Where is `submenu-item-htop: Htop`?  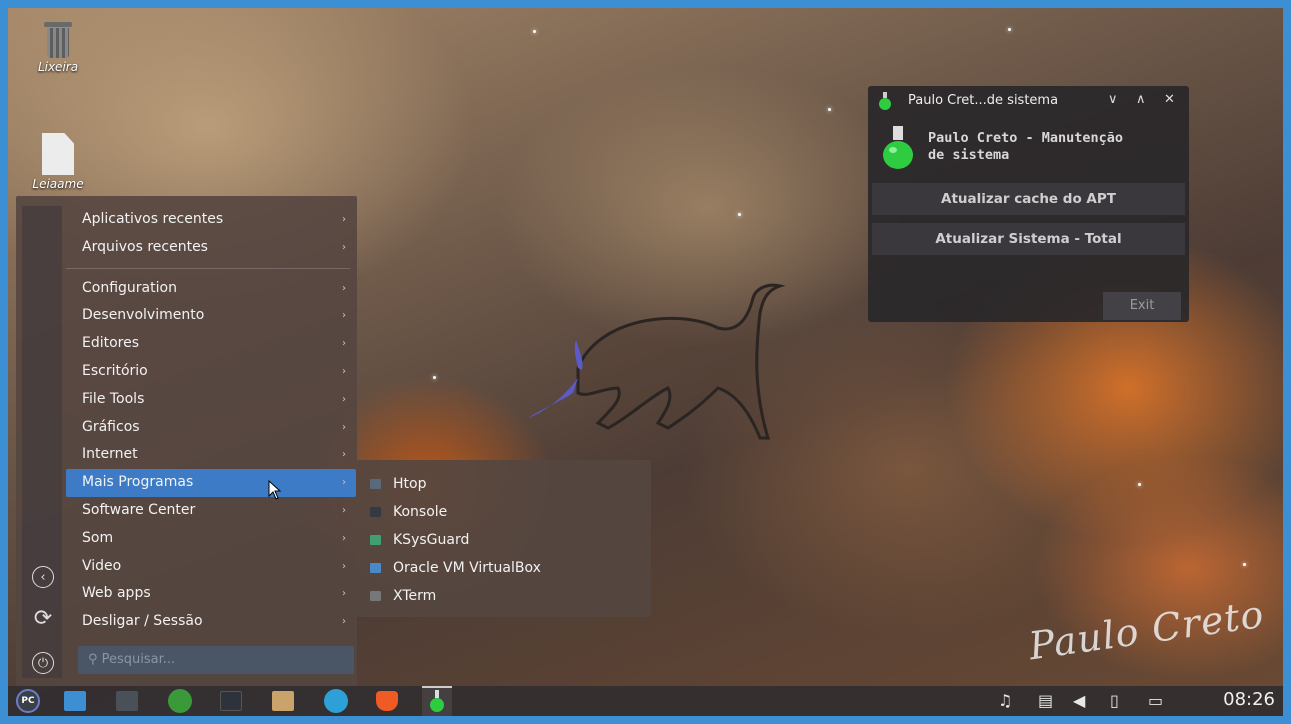 submenu-item-htop: Htop is located at coordinates (504, 484).